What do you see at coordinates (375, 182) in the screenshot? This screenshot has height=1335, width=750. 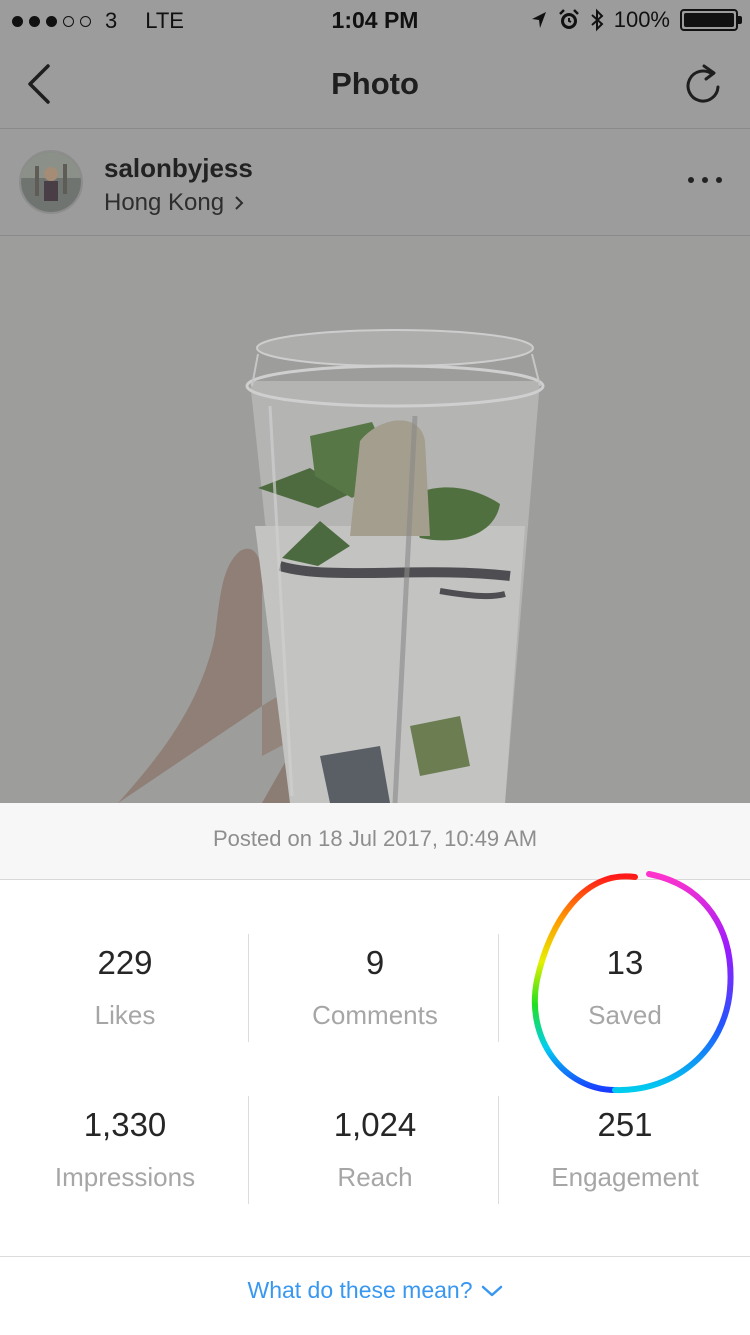 I see `post-header: salonbyjess Hong Kong` at bounding box center [375, 182].